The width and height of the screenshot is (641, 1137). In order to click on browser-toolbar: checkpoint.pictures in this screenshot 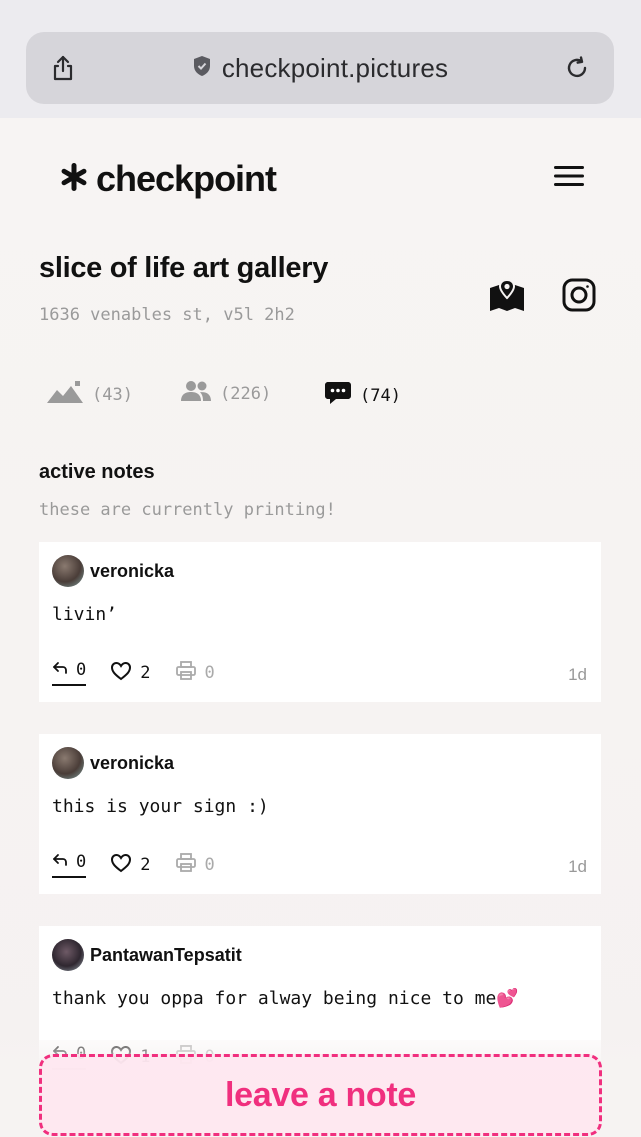, I will do `click(320, 59)`.